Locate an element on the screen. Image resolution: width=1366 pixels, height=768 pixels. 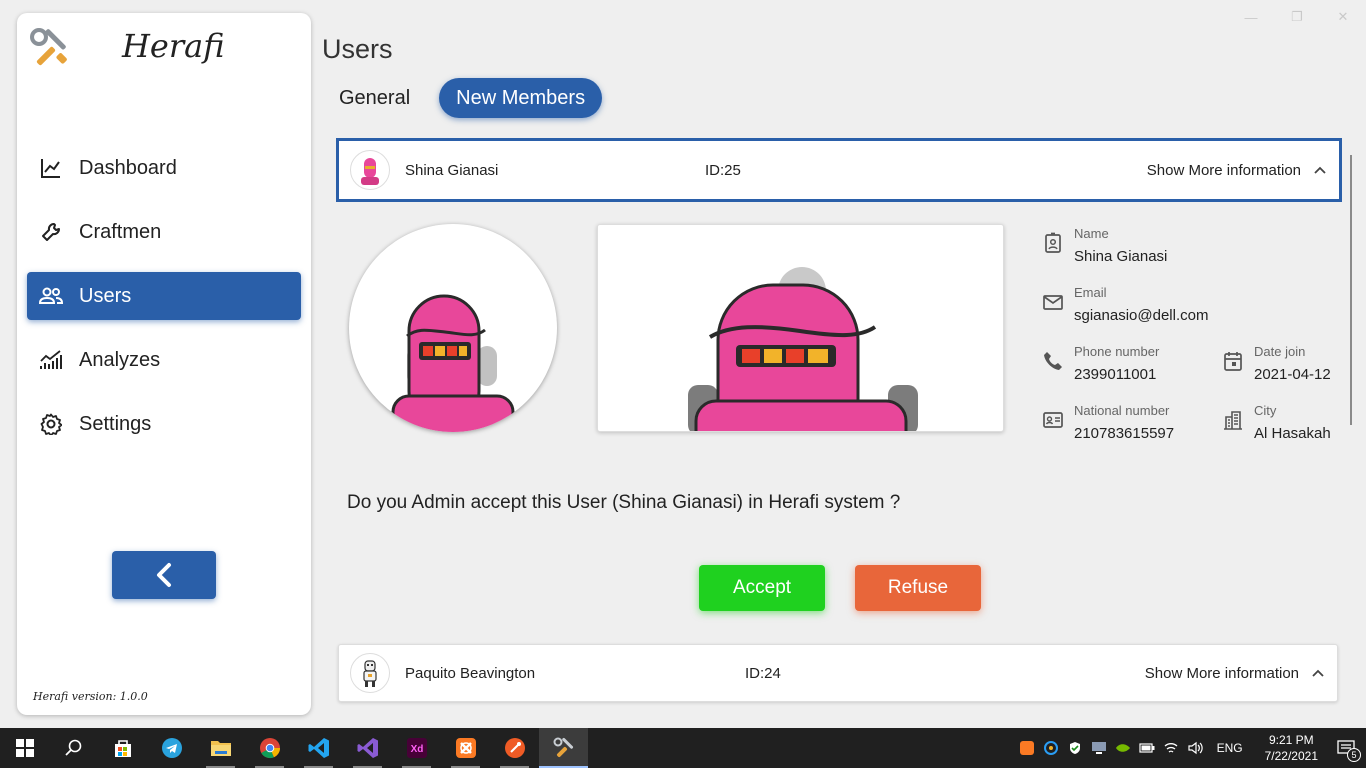
app-logo-text: Herafi is located at coordinates (173, 46).